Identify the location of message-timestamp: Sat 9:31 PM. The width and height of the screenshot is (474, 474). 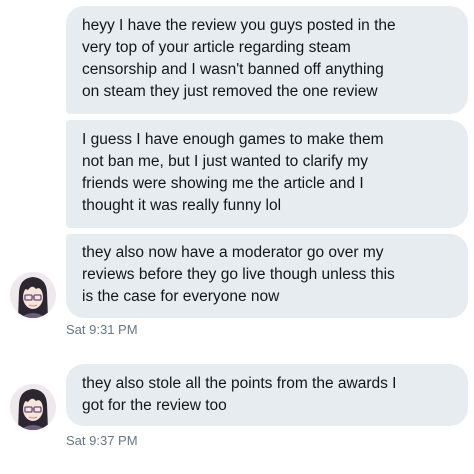
(102, 329).